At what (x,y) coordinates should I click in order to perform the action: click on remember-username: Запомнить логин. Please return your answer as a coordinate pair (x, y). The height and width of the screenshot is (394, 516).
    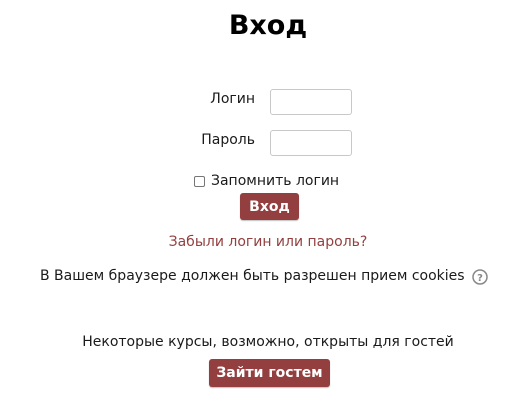
    Looking at the image, I should click on (266, 181).